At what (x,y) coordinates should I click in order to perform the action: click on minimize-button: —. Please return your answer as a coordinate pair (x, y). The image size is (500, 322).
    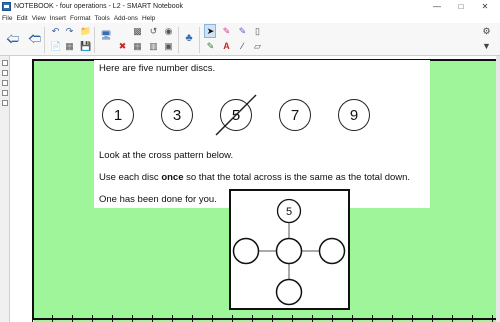
    Looking at the image, I should click on (437, 6).